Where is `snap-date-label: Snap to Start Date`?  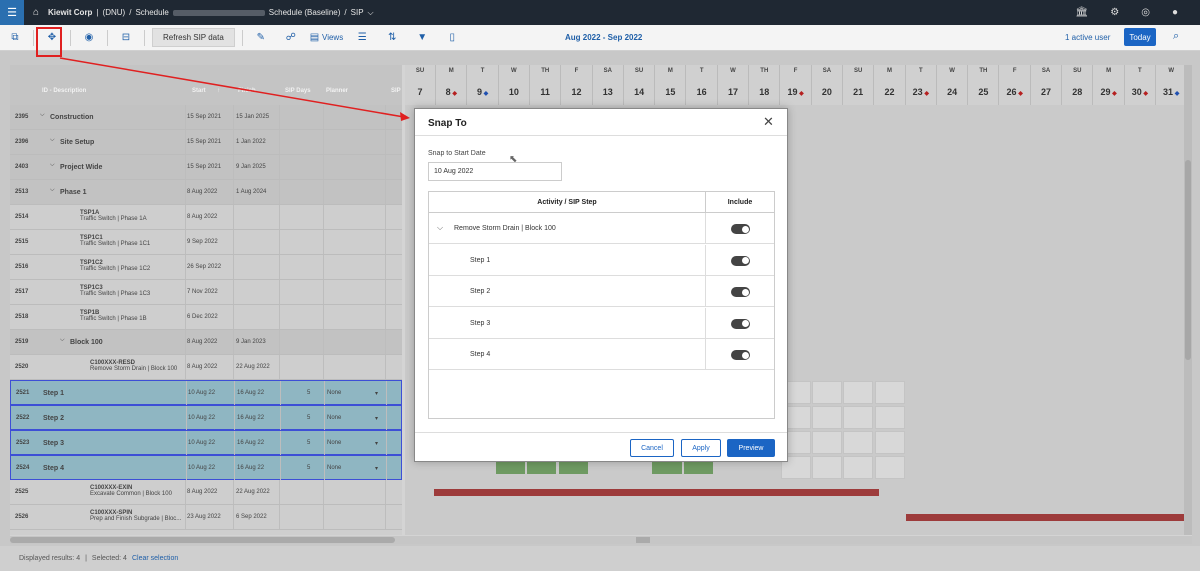
snap-date-label: Snap to Start Date is located at coordinates (457, 153).